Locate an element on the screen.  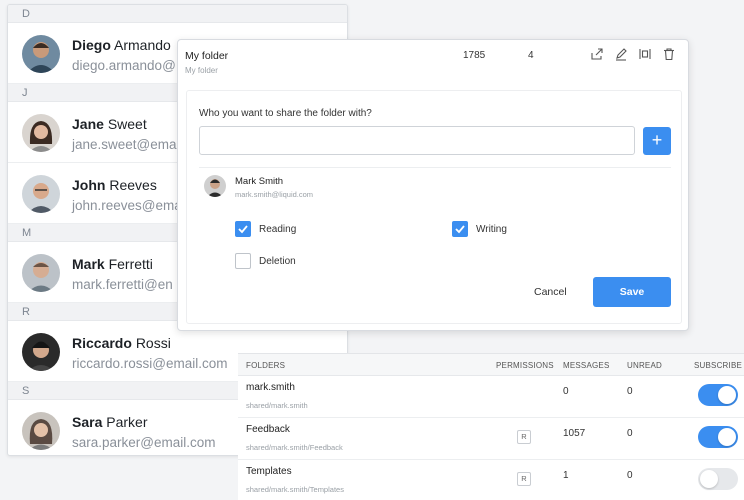
header-subscribe: SUBSCRIBE is located at coordinates (718, 365).